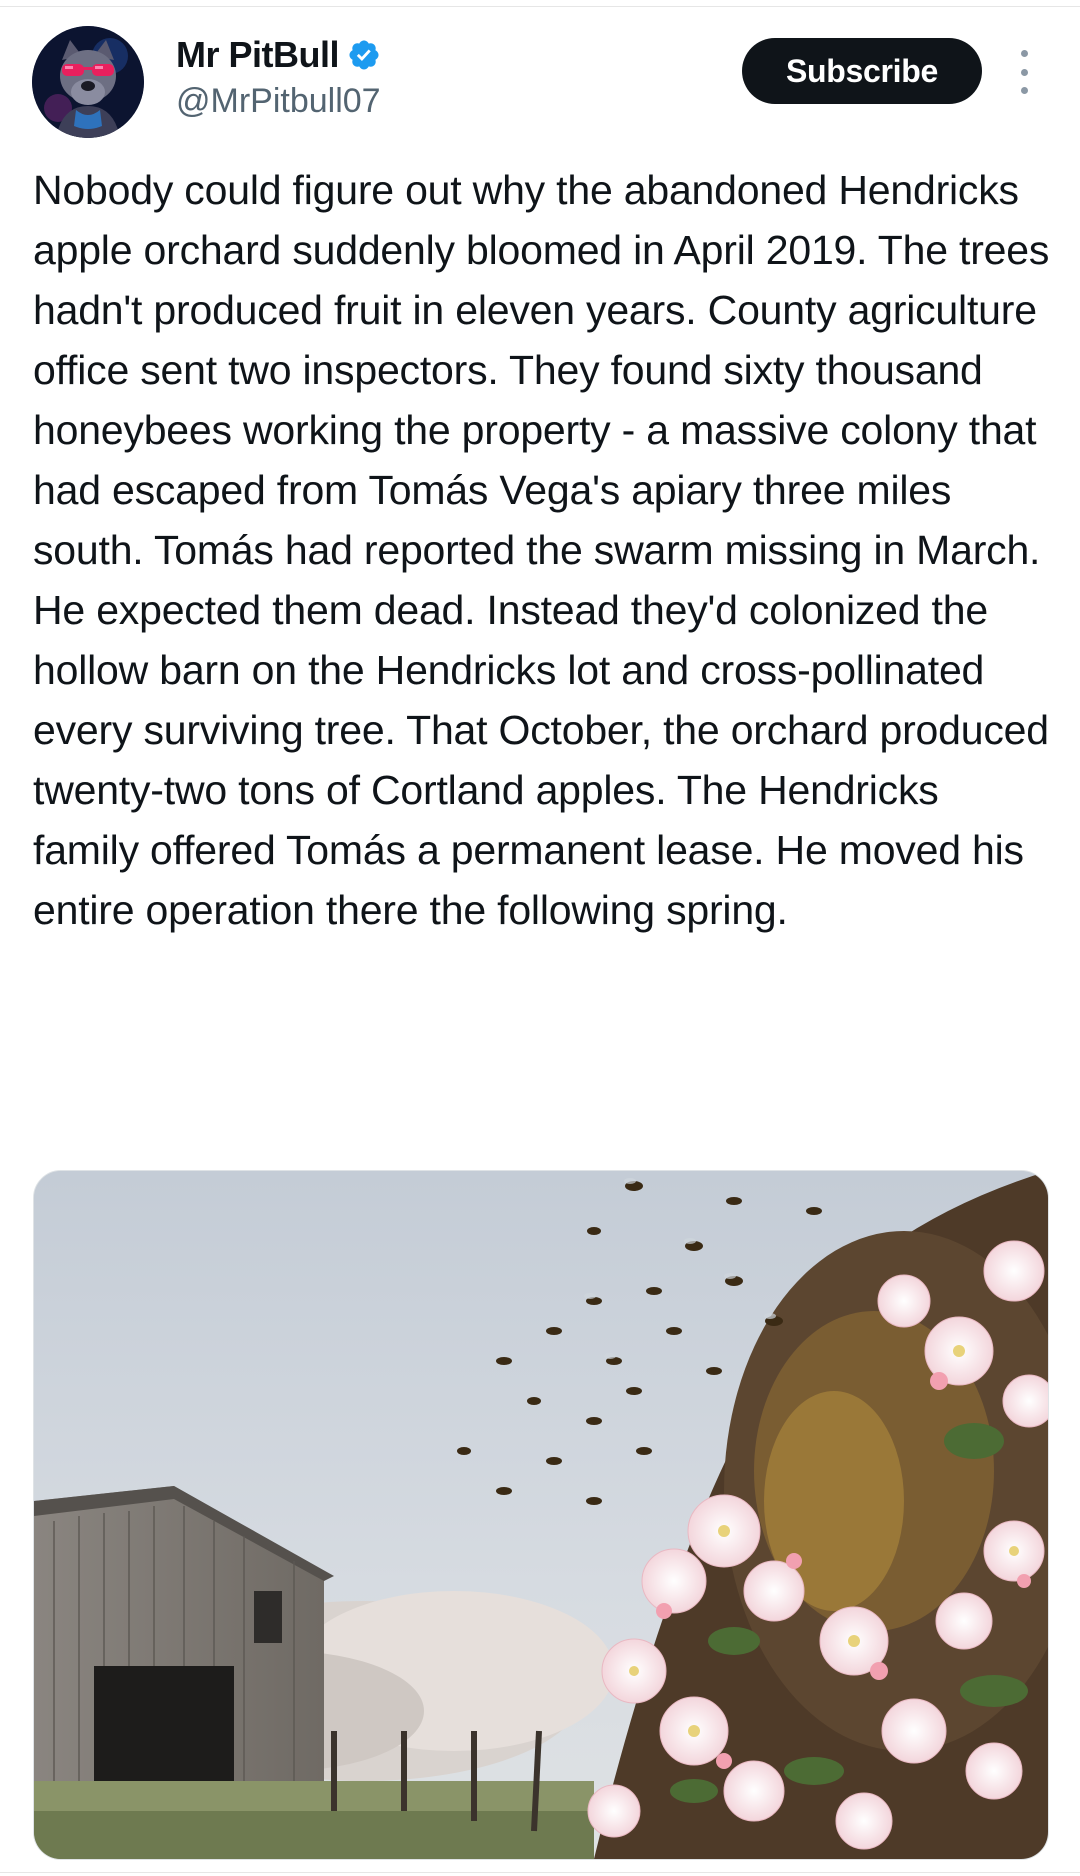 This screenshot has width=1080, height=1876. What do you see at coordinates (540, 3) in the screenshot?
I see `top-divider` at bounding box center [540, 3].